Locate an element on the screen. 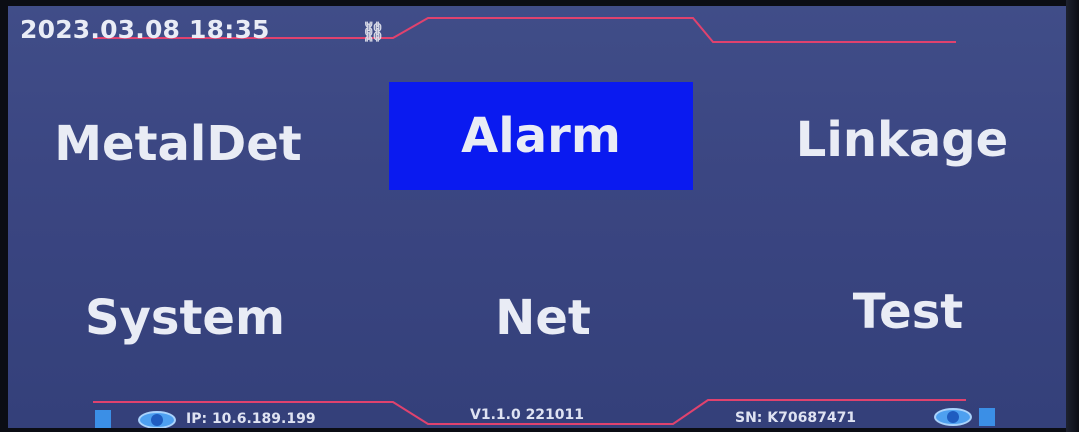 The height and width of the screenshot is (432, 1079). serial-number: SN: K70687471 is located at coordinates (796, 418).